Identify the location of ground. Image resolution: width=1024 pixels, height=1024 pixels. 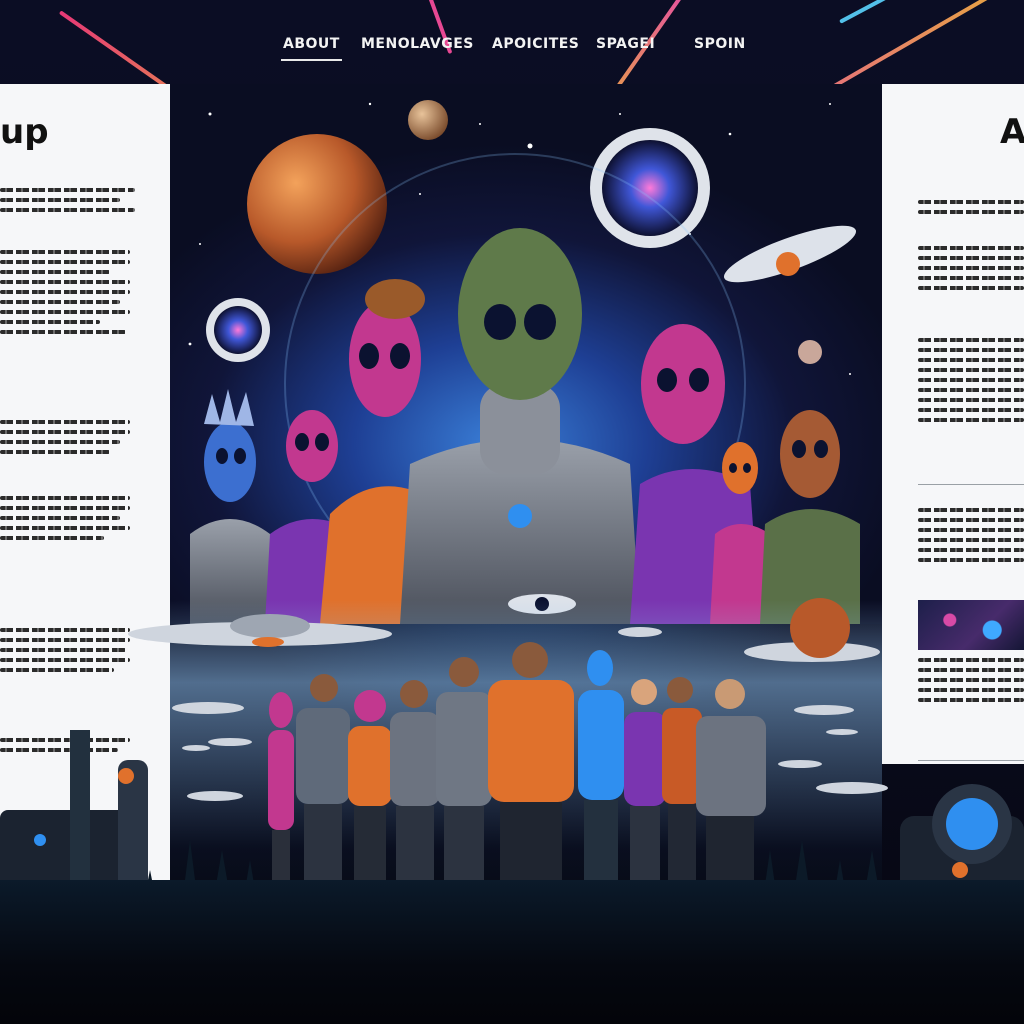
(512, 952).